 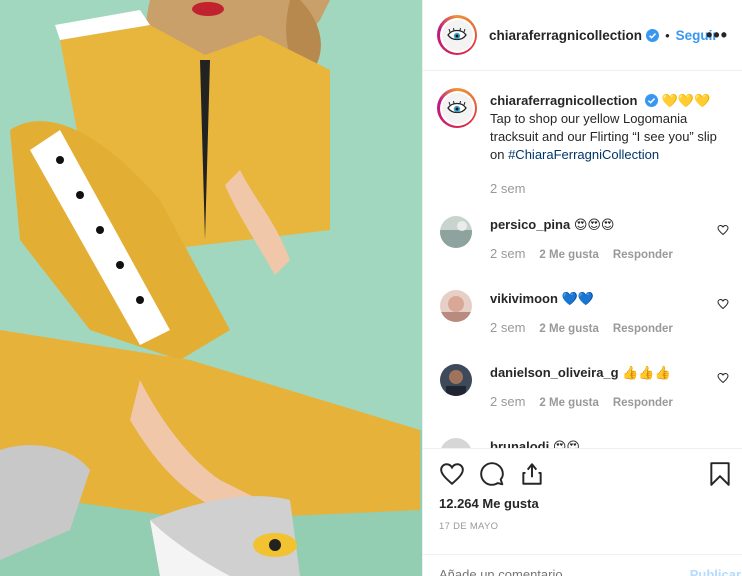 I want to click on comment-text: 😍😍😍, so click(x=594, y=224).